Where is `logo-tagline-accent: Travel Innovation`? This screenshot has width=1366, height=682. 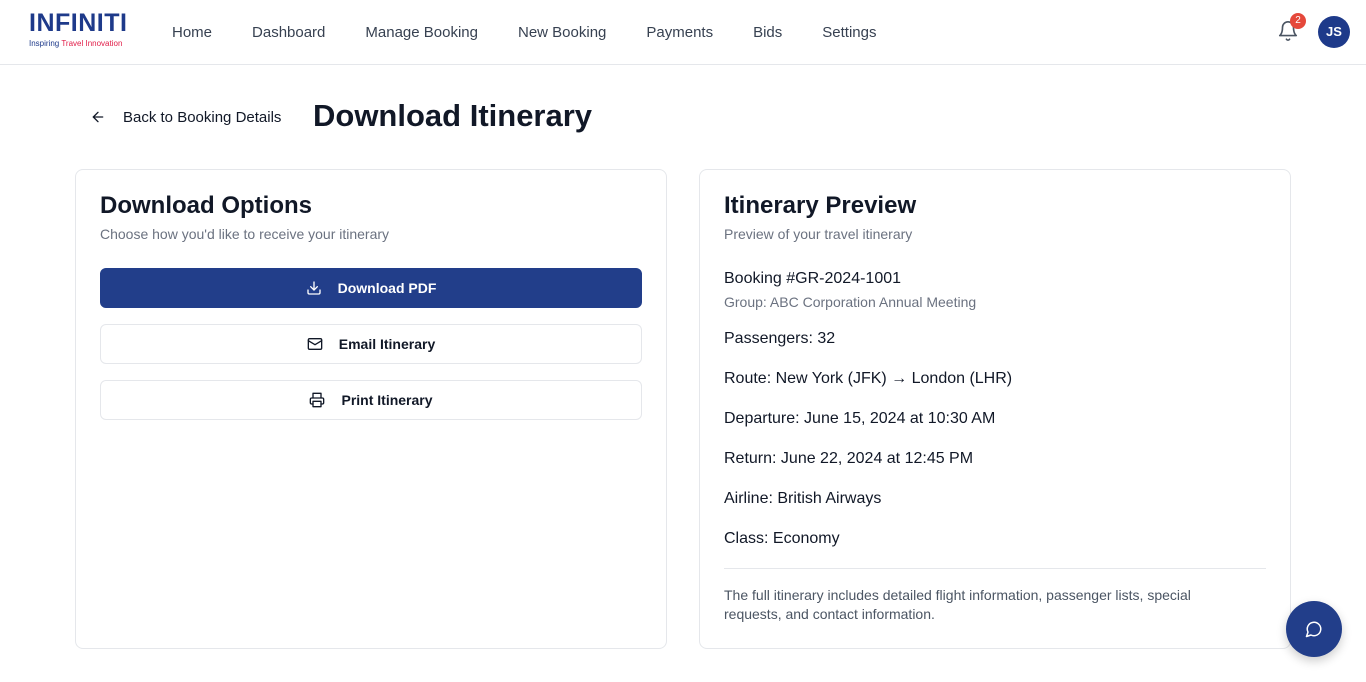
logo-tagline-accent: Travel Innovation is located at coordinates (92, 43).